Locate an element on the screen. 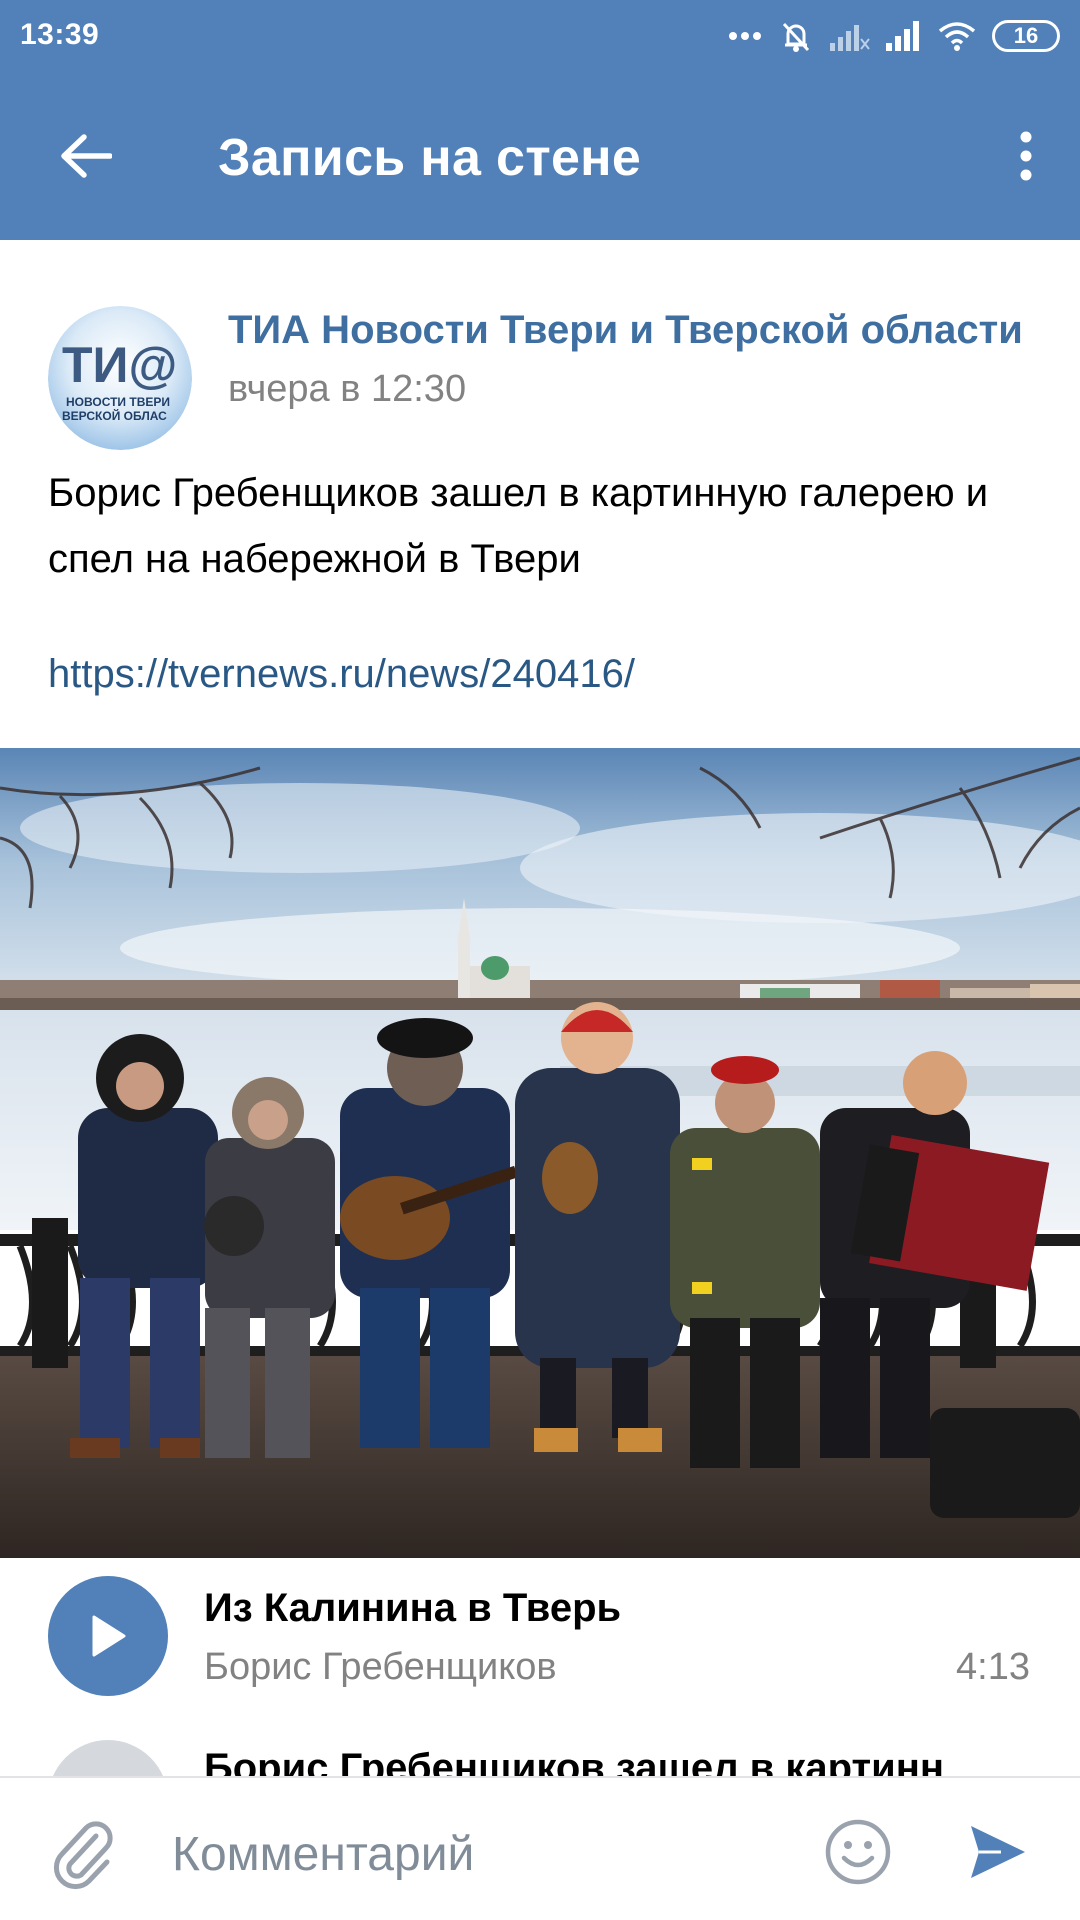 Image resolution: width=1080 pixels, height=1920 pixels. signal-icon is located at coordinates (902, 36).